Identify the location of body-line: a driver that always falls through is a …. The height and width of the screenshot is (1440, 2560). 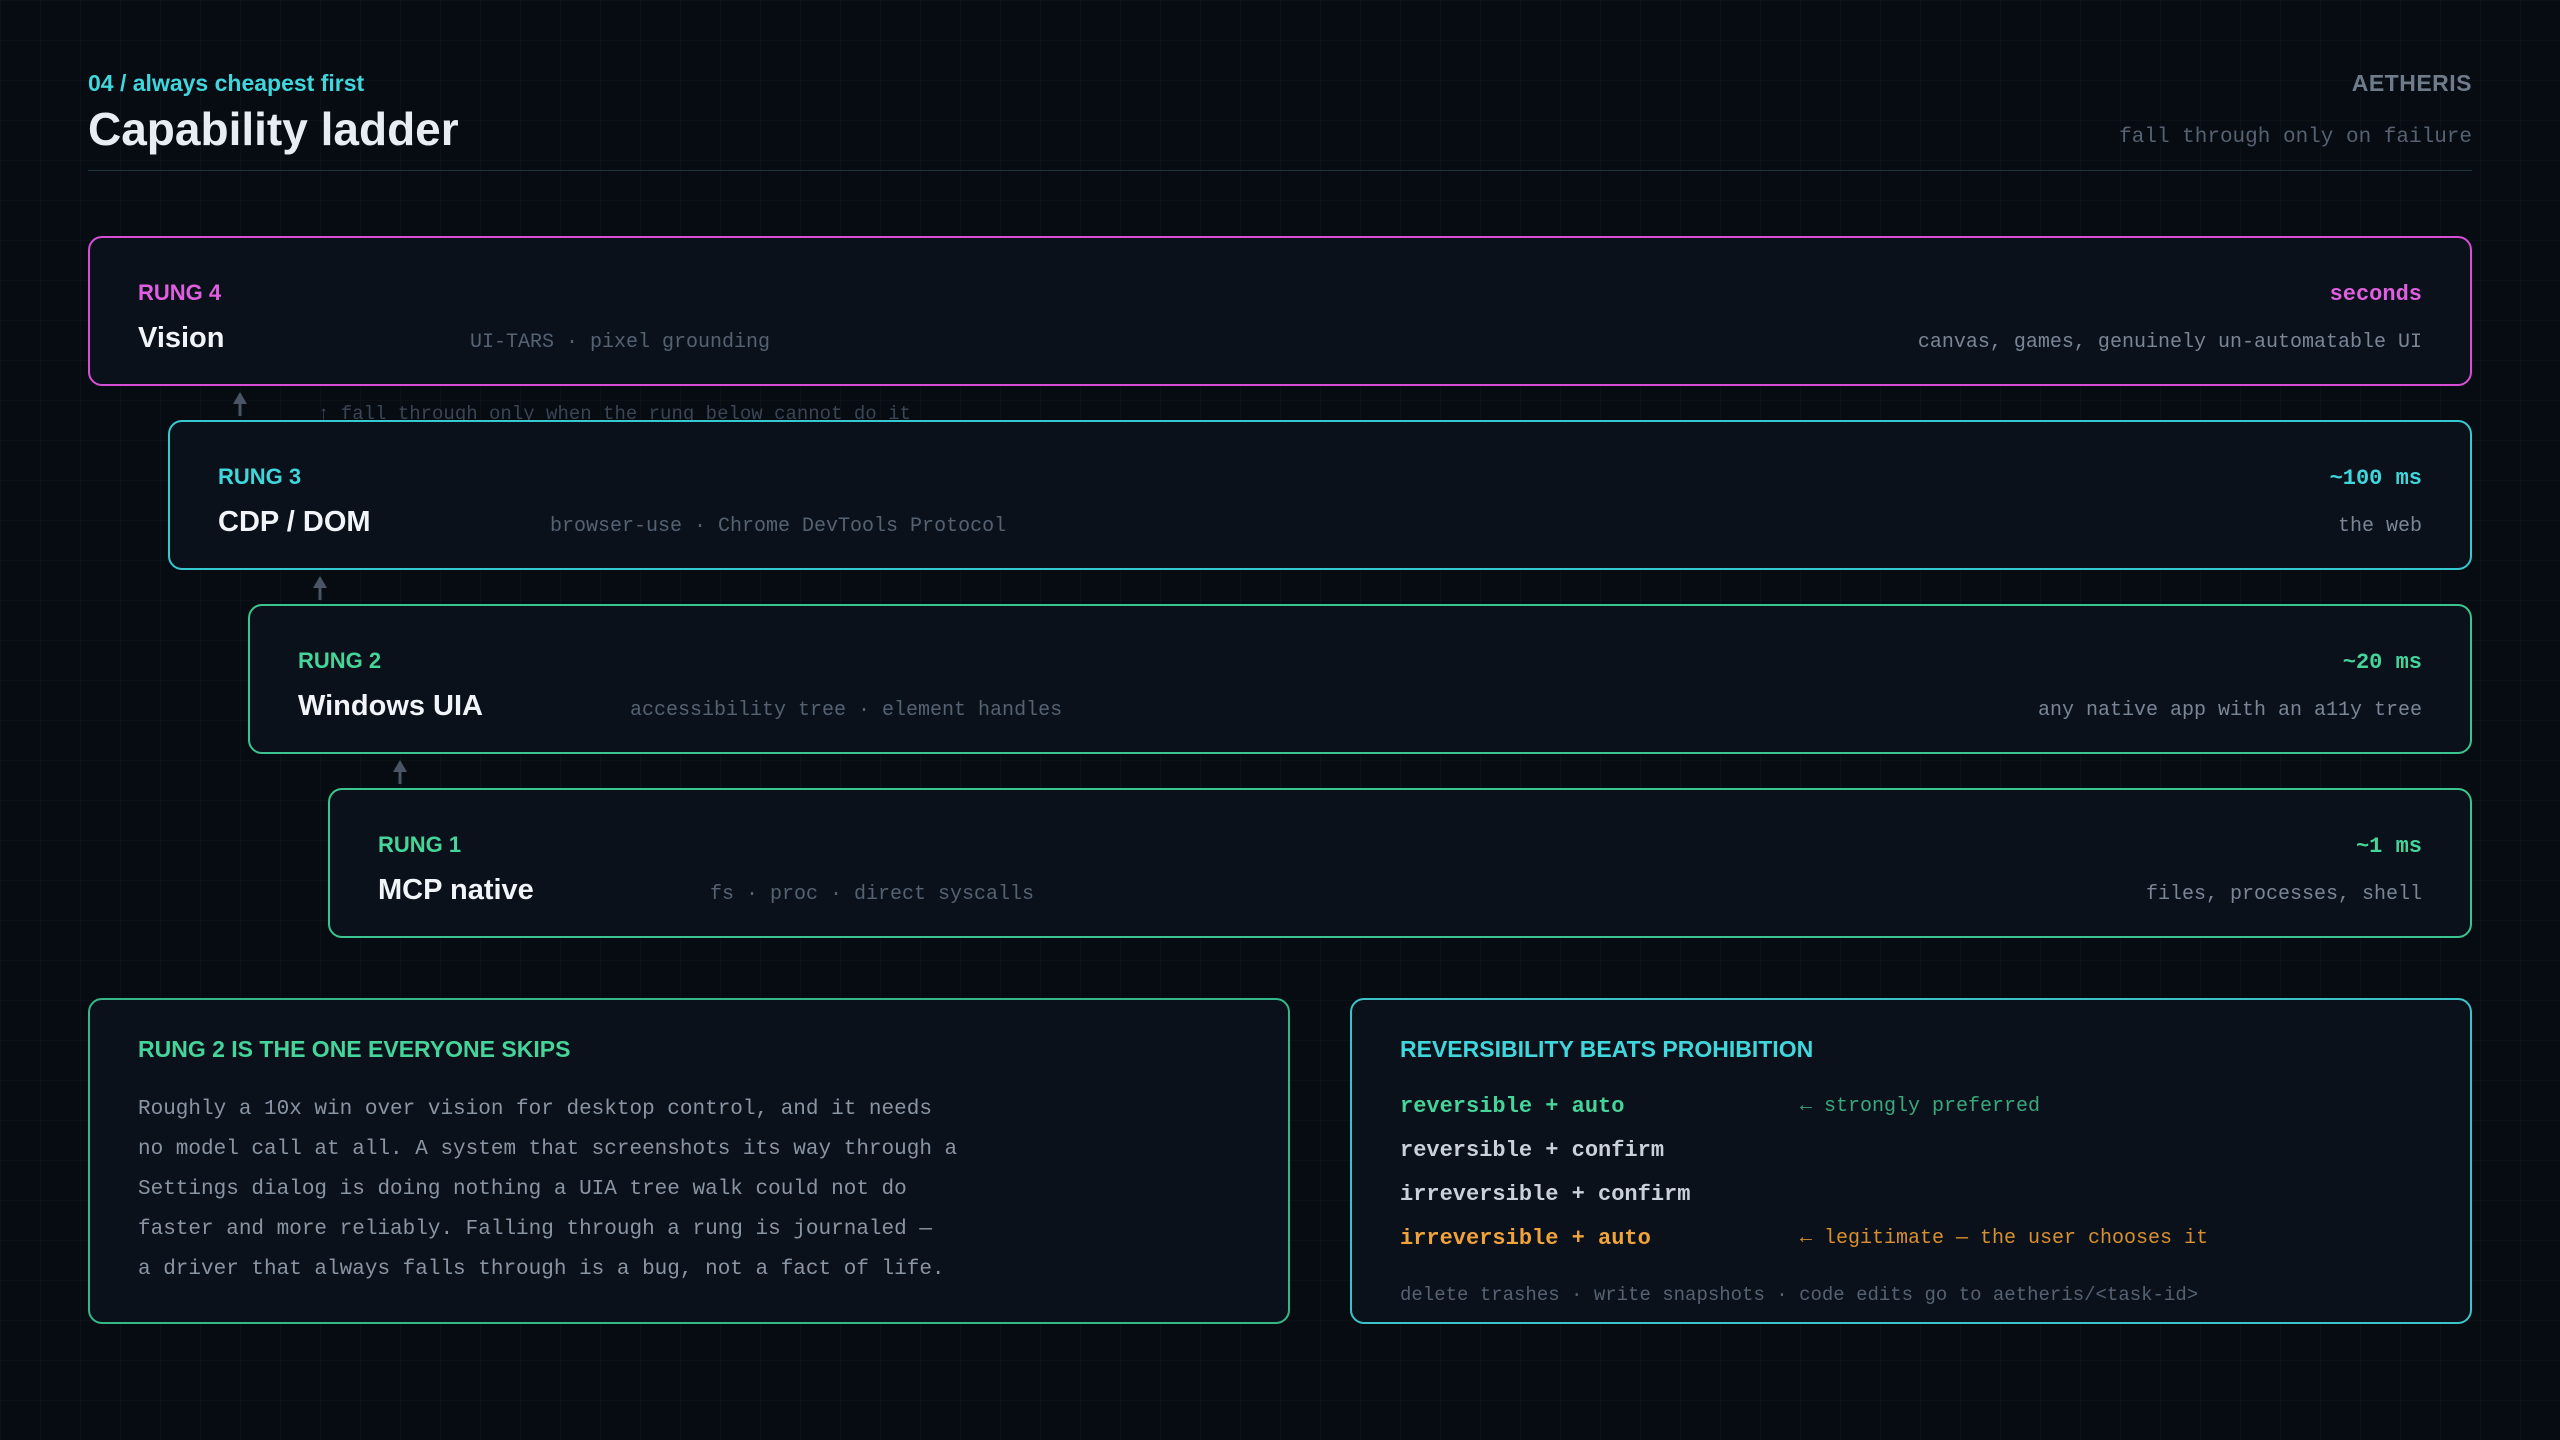
(541, 1269).